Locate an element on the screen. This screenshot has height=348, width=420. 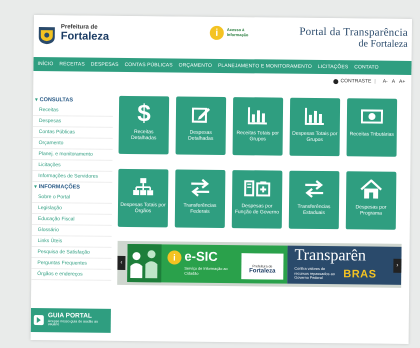
sidebar-item-glossario: Glossário is located at coordinates (71, 230).